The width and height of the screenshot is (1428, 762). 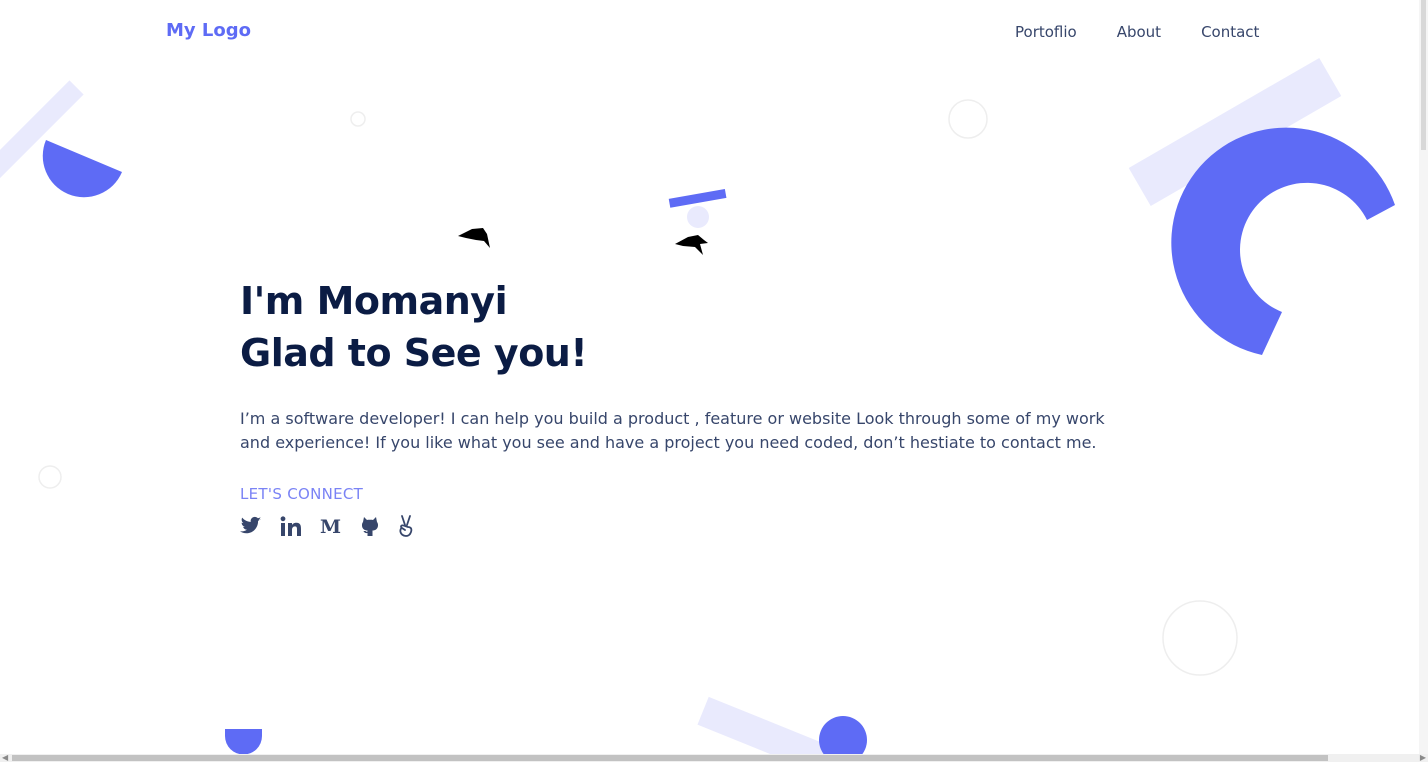 I want to click on svg-text: M, so click(x=330, y=526).